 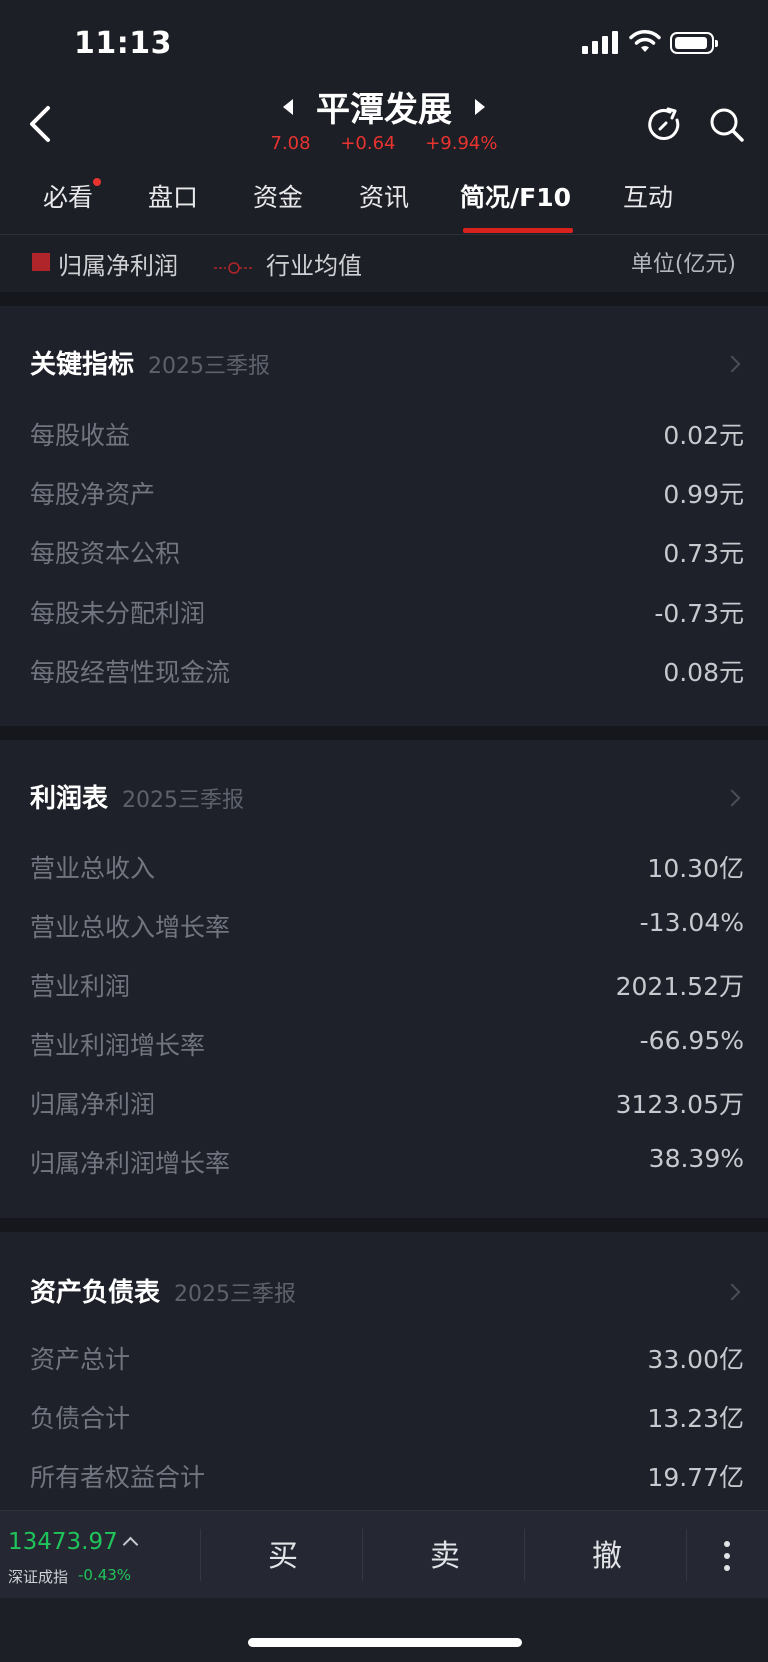 What do you see at coordinates (234, 268) in the screenshot?
I see `industry-avg-legend-marker` at bounding box center [234, 268].